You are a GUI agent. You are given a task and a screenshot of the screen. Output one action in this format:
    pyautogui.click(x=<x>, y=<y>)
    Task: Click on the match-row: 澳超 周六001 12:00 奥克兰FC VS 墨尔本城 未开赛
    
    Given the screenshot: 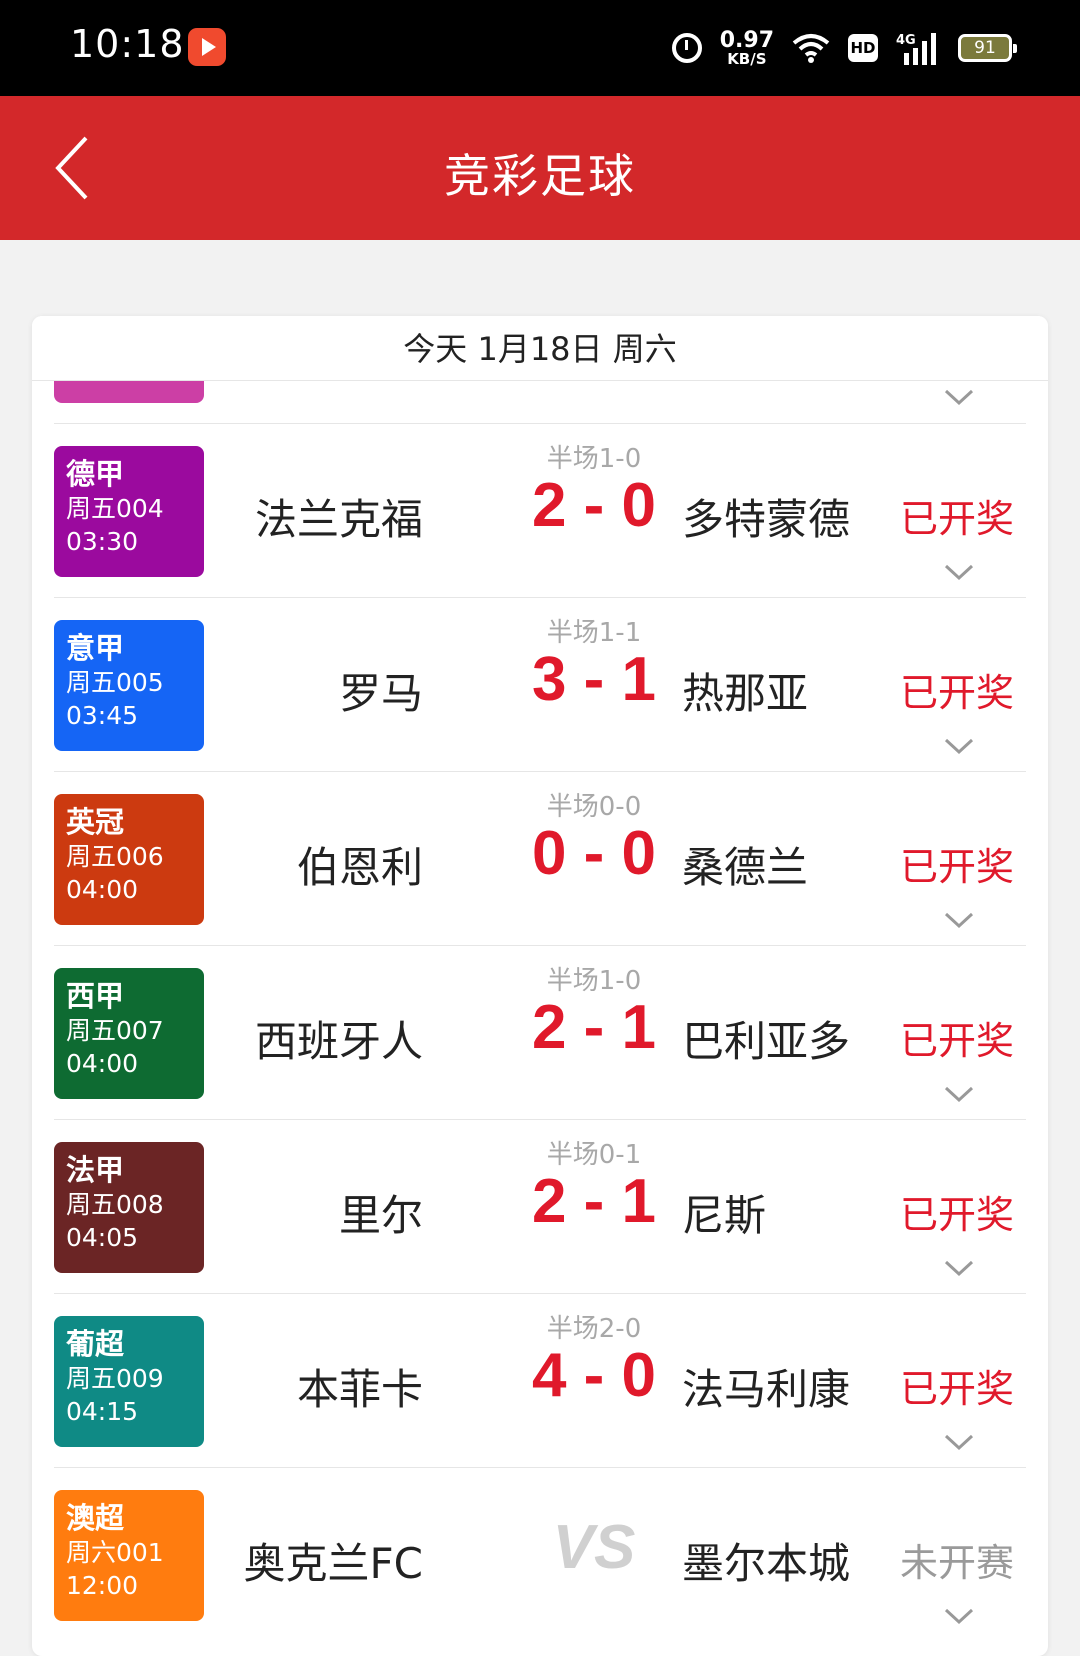 What is the action you would take?
    pyautogui.click(x=540, y=1554)
    